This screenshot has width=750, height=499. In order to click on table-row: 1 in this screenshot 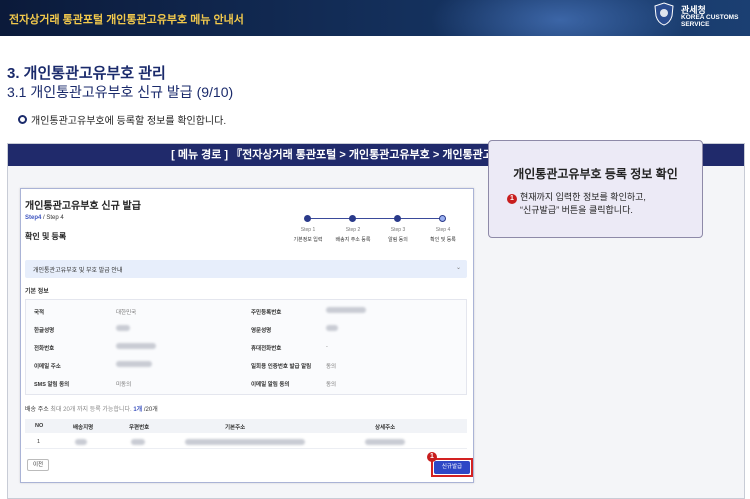, I will do `click(246, 442)`.